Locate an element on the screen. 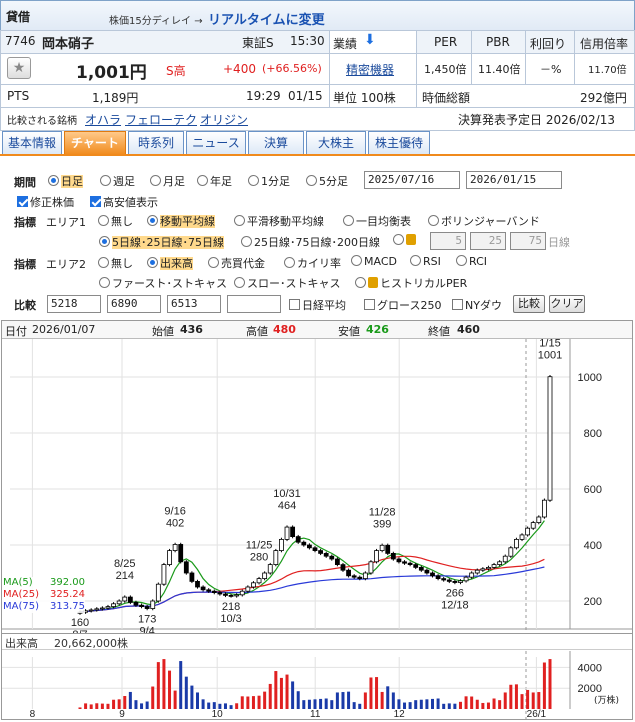 This screenshot has height=722, width=635. period-1min: 1分足 is located at coordinates (269, 181).